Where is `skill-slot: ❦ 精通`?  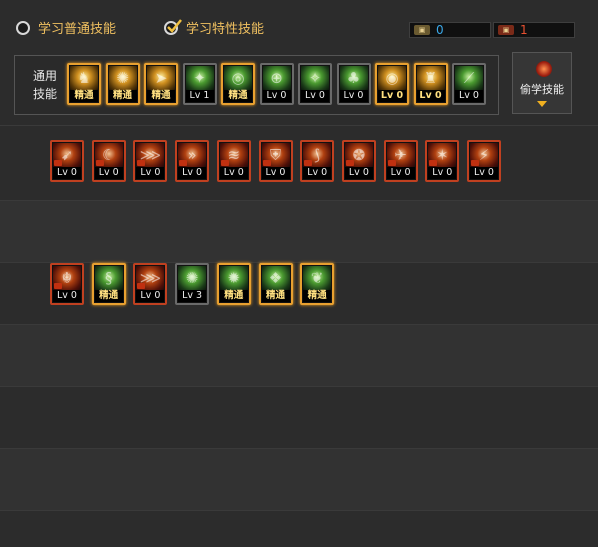
skill-slot: ❦ 精通 is located at coordinates (317, 284).